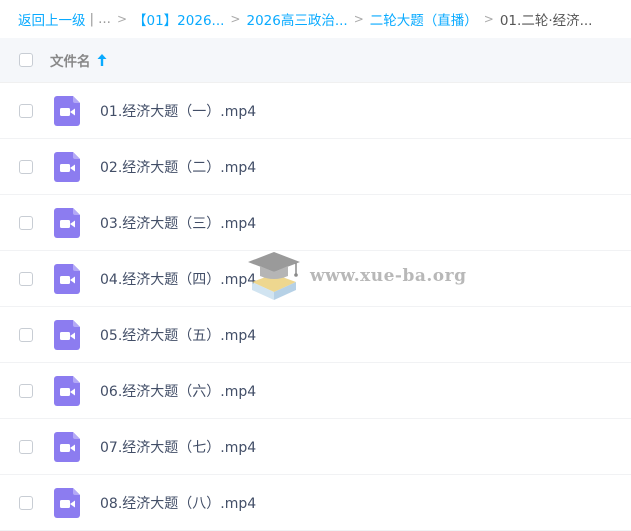 This screenshot has height=531, width=631. What do you see at coordinates (178, 279) in the screenshot?
I see `file-name: 04.经济大题（四）.mp4` at bounding box center [178, 279].